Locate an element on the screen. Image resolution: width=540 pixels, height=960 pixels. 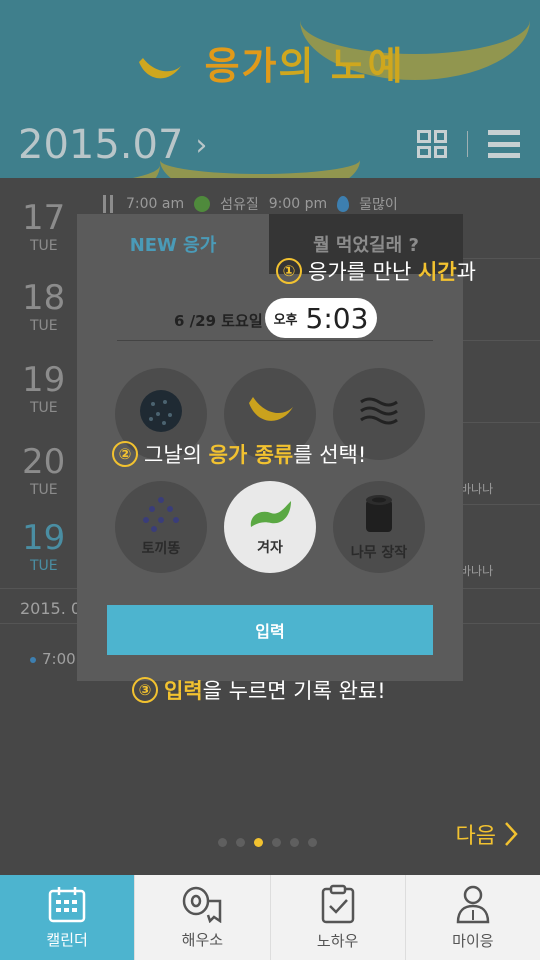
callout-highlight: 시간 is located at coordinates (437, 272).